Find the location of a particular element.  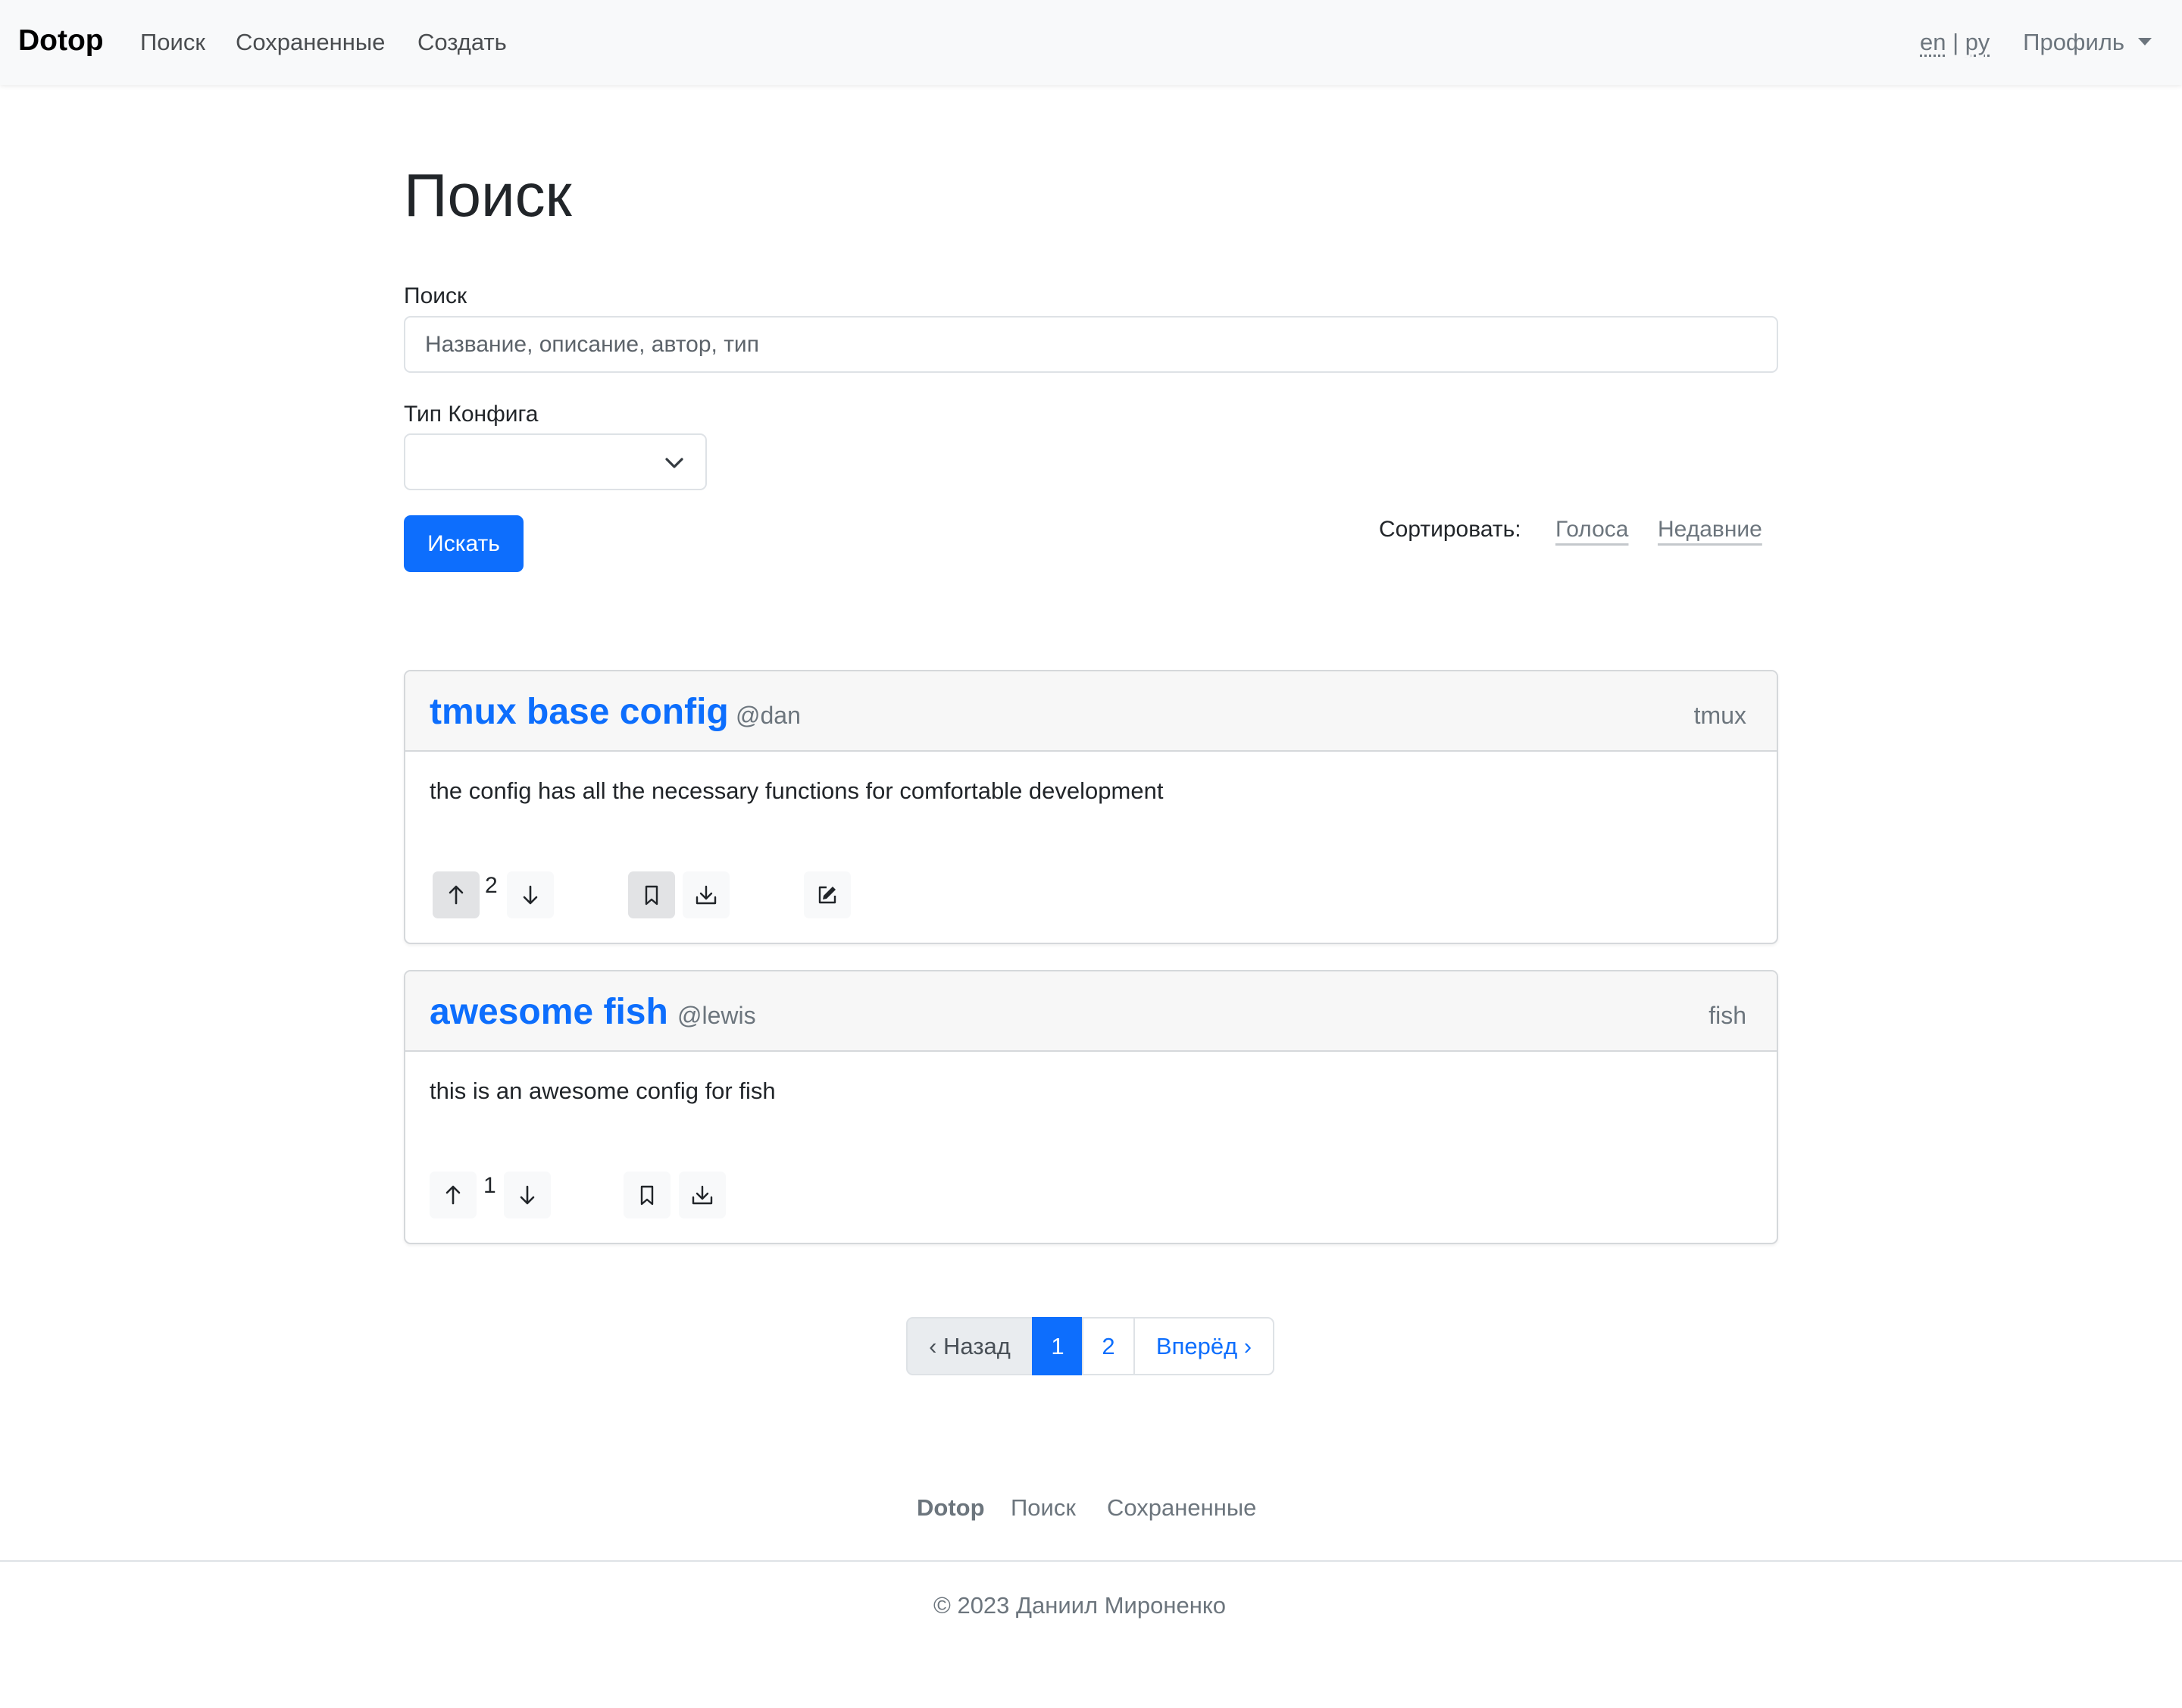

pagination-prev: ‹ Назад is located at coordinates (970, 1346).